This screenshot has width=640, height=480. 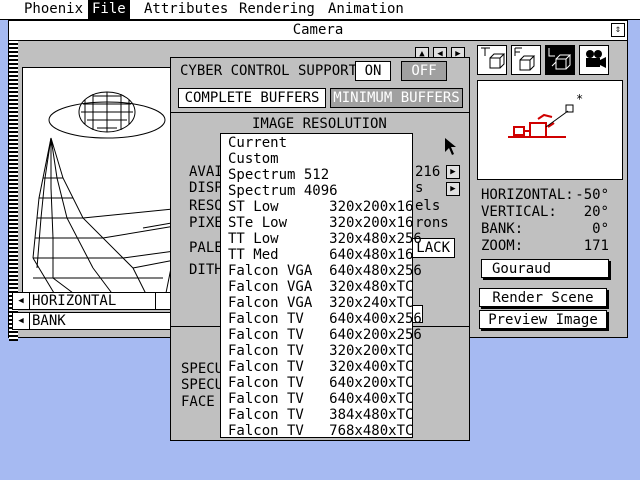 I want to click on menu-attributes: Attributes, so click(x=186, y=9).